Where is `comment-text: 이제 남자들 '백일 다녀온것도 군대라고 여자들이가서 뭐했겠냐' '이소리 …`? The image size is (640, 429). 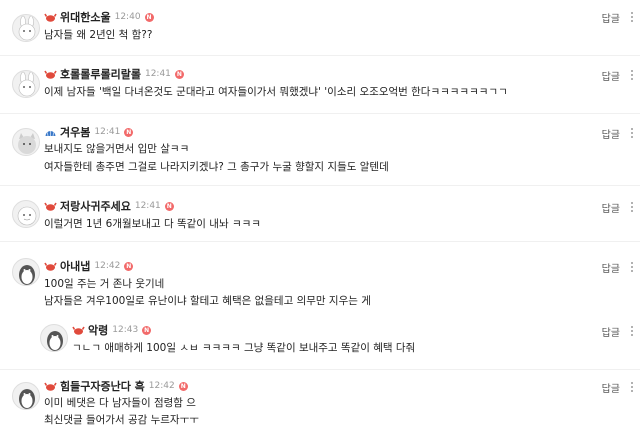 comment-text: 이제 남자들 '백일 다녀온것도 군대라고 여자들이가서 뭐했겠냐' '이소리 … is located at coordinates (276, 92).